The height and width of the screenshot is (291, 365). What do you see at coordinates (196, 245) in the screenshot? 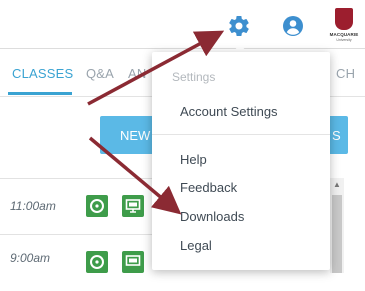
I see `menu-item-legal: Legal` at bounding box center [196, 245].